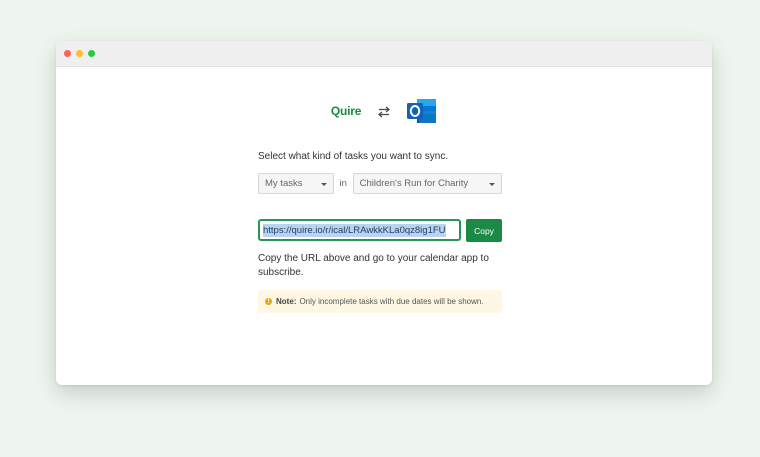 This screenshot has height=457, width=760. Describe the element at coordinates (268, 301) in the screenshot. I see `info-icon: !` at that location.